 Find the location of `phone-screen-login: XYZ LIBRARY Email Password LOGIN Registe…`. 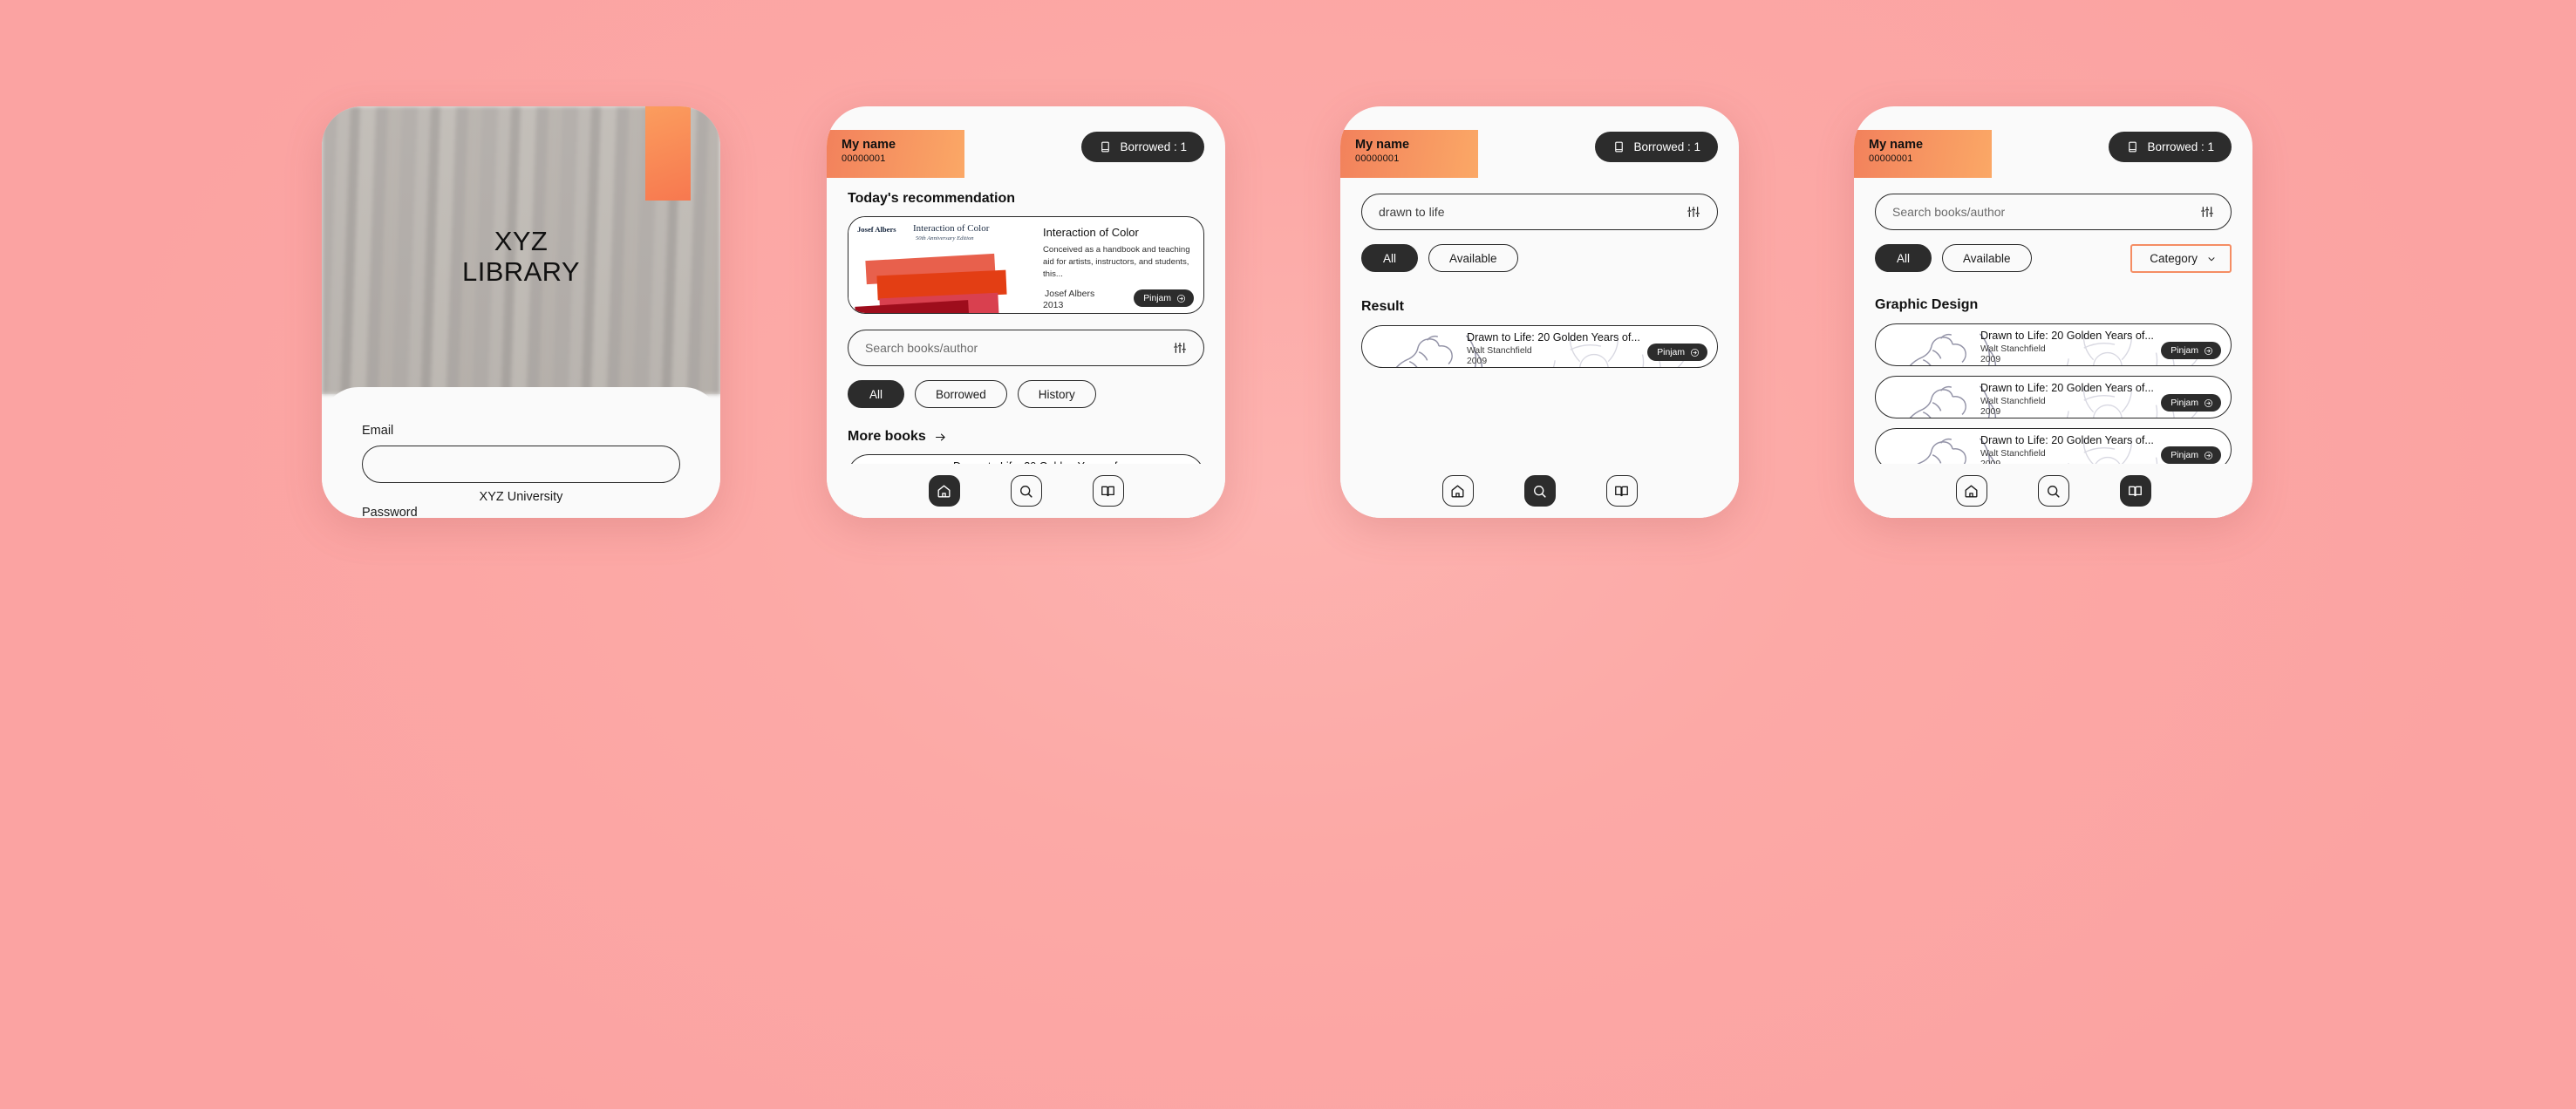

phone-screen-login: XYZ LIBRARY Email Password LOGIN Registe… is located at coordinates (521, 312).